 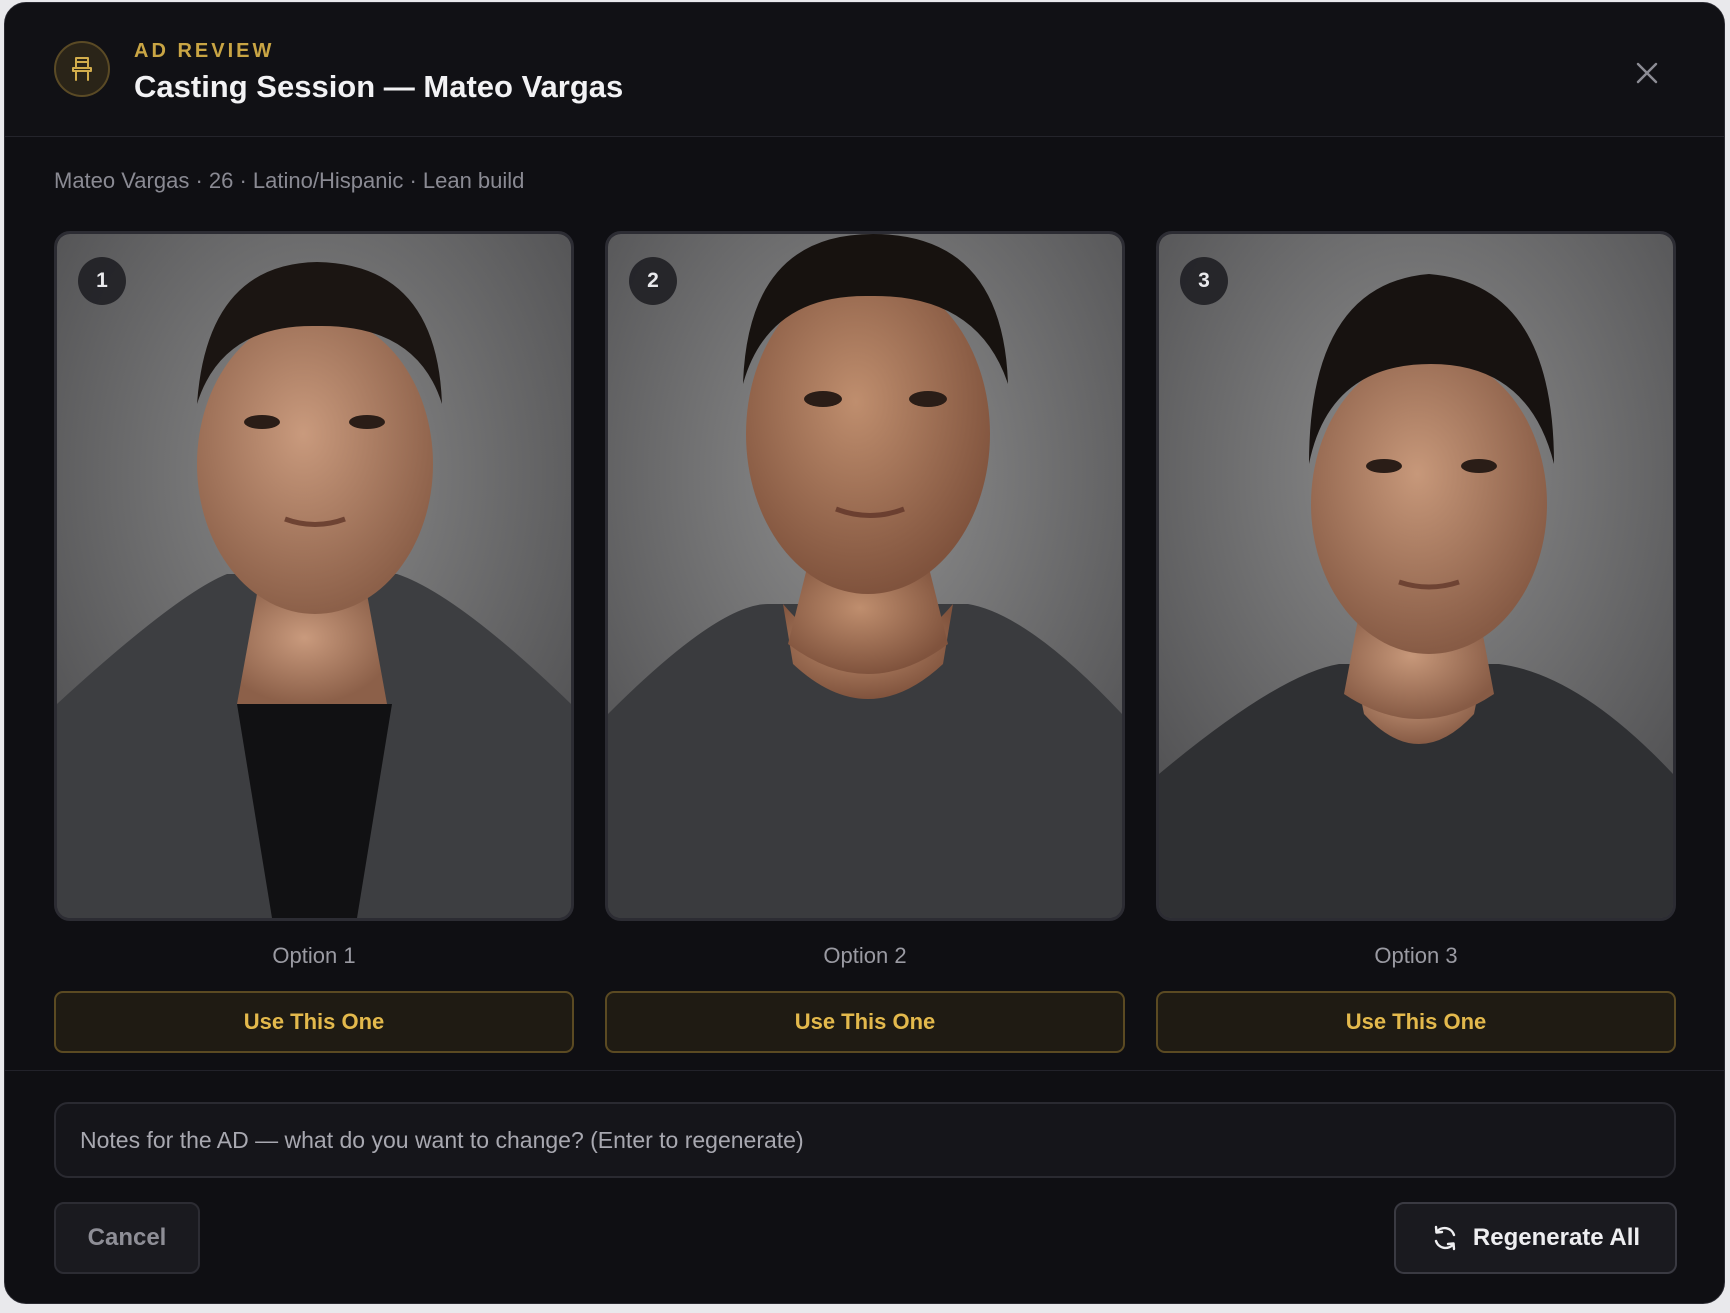 I want to click on refresh-icon, so click(x=1445, y=1238).